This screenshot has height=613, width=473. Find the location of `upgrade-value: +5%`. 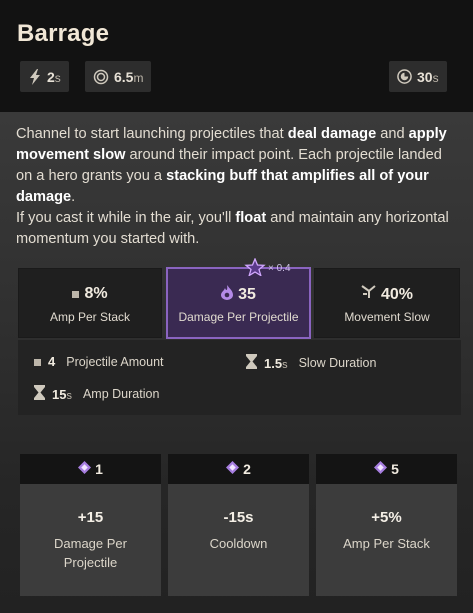

upgrade-value: +5% is located at coordinates (386, 517).